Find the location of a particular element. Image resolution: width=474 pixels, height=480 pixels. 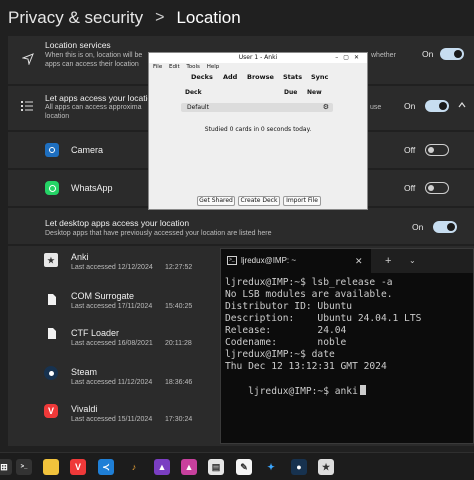

terminal-tab-title: ljredux@IMP: ~ is located at coordinates (269, 260).